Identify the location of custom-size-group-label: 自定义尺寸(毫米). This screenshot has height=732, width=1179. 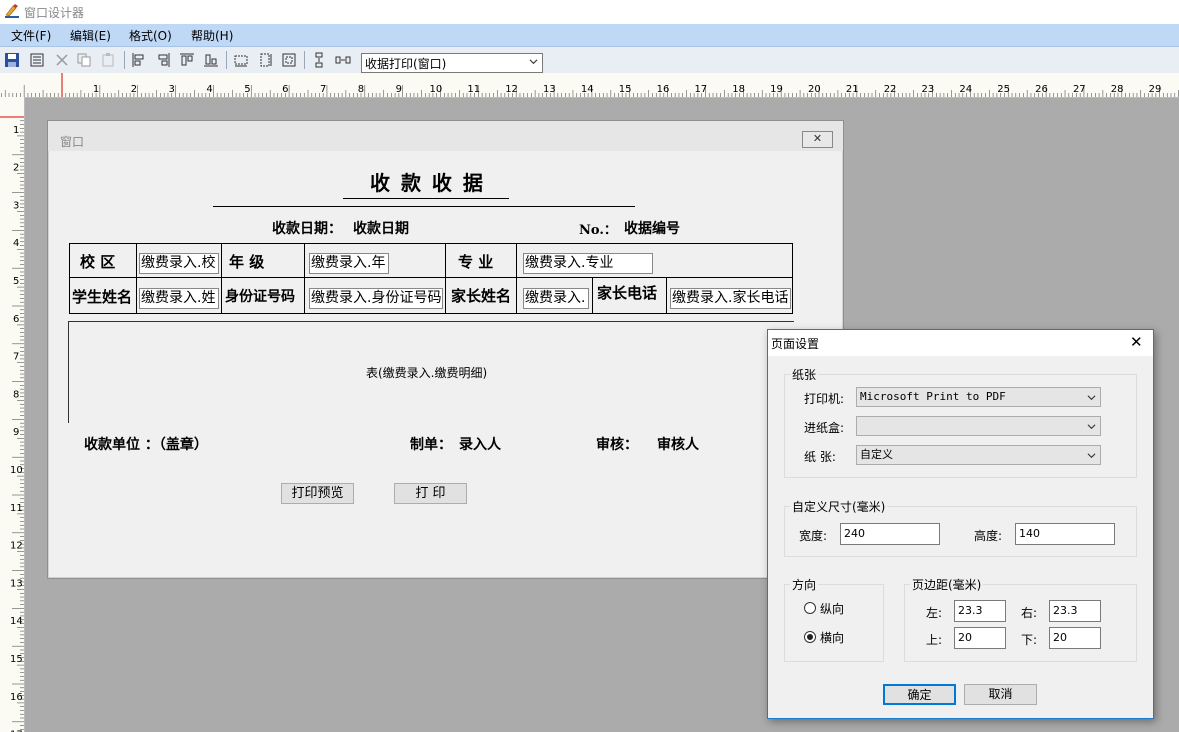
(839, 506).